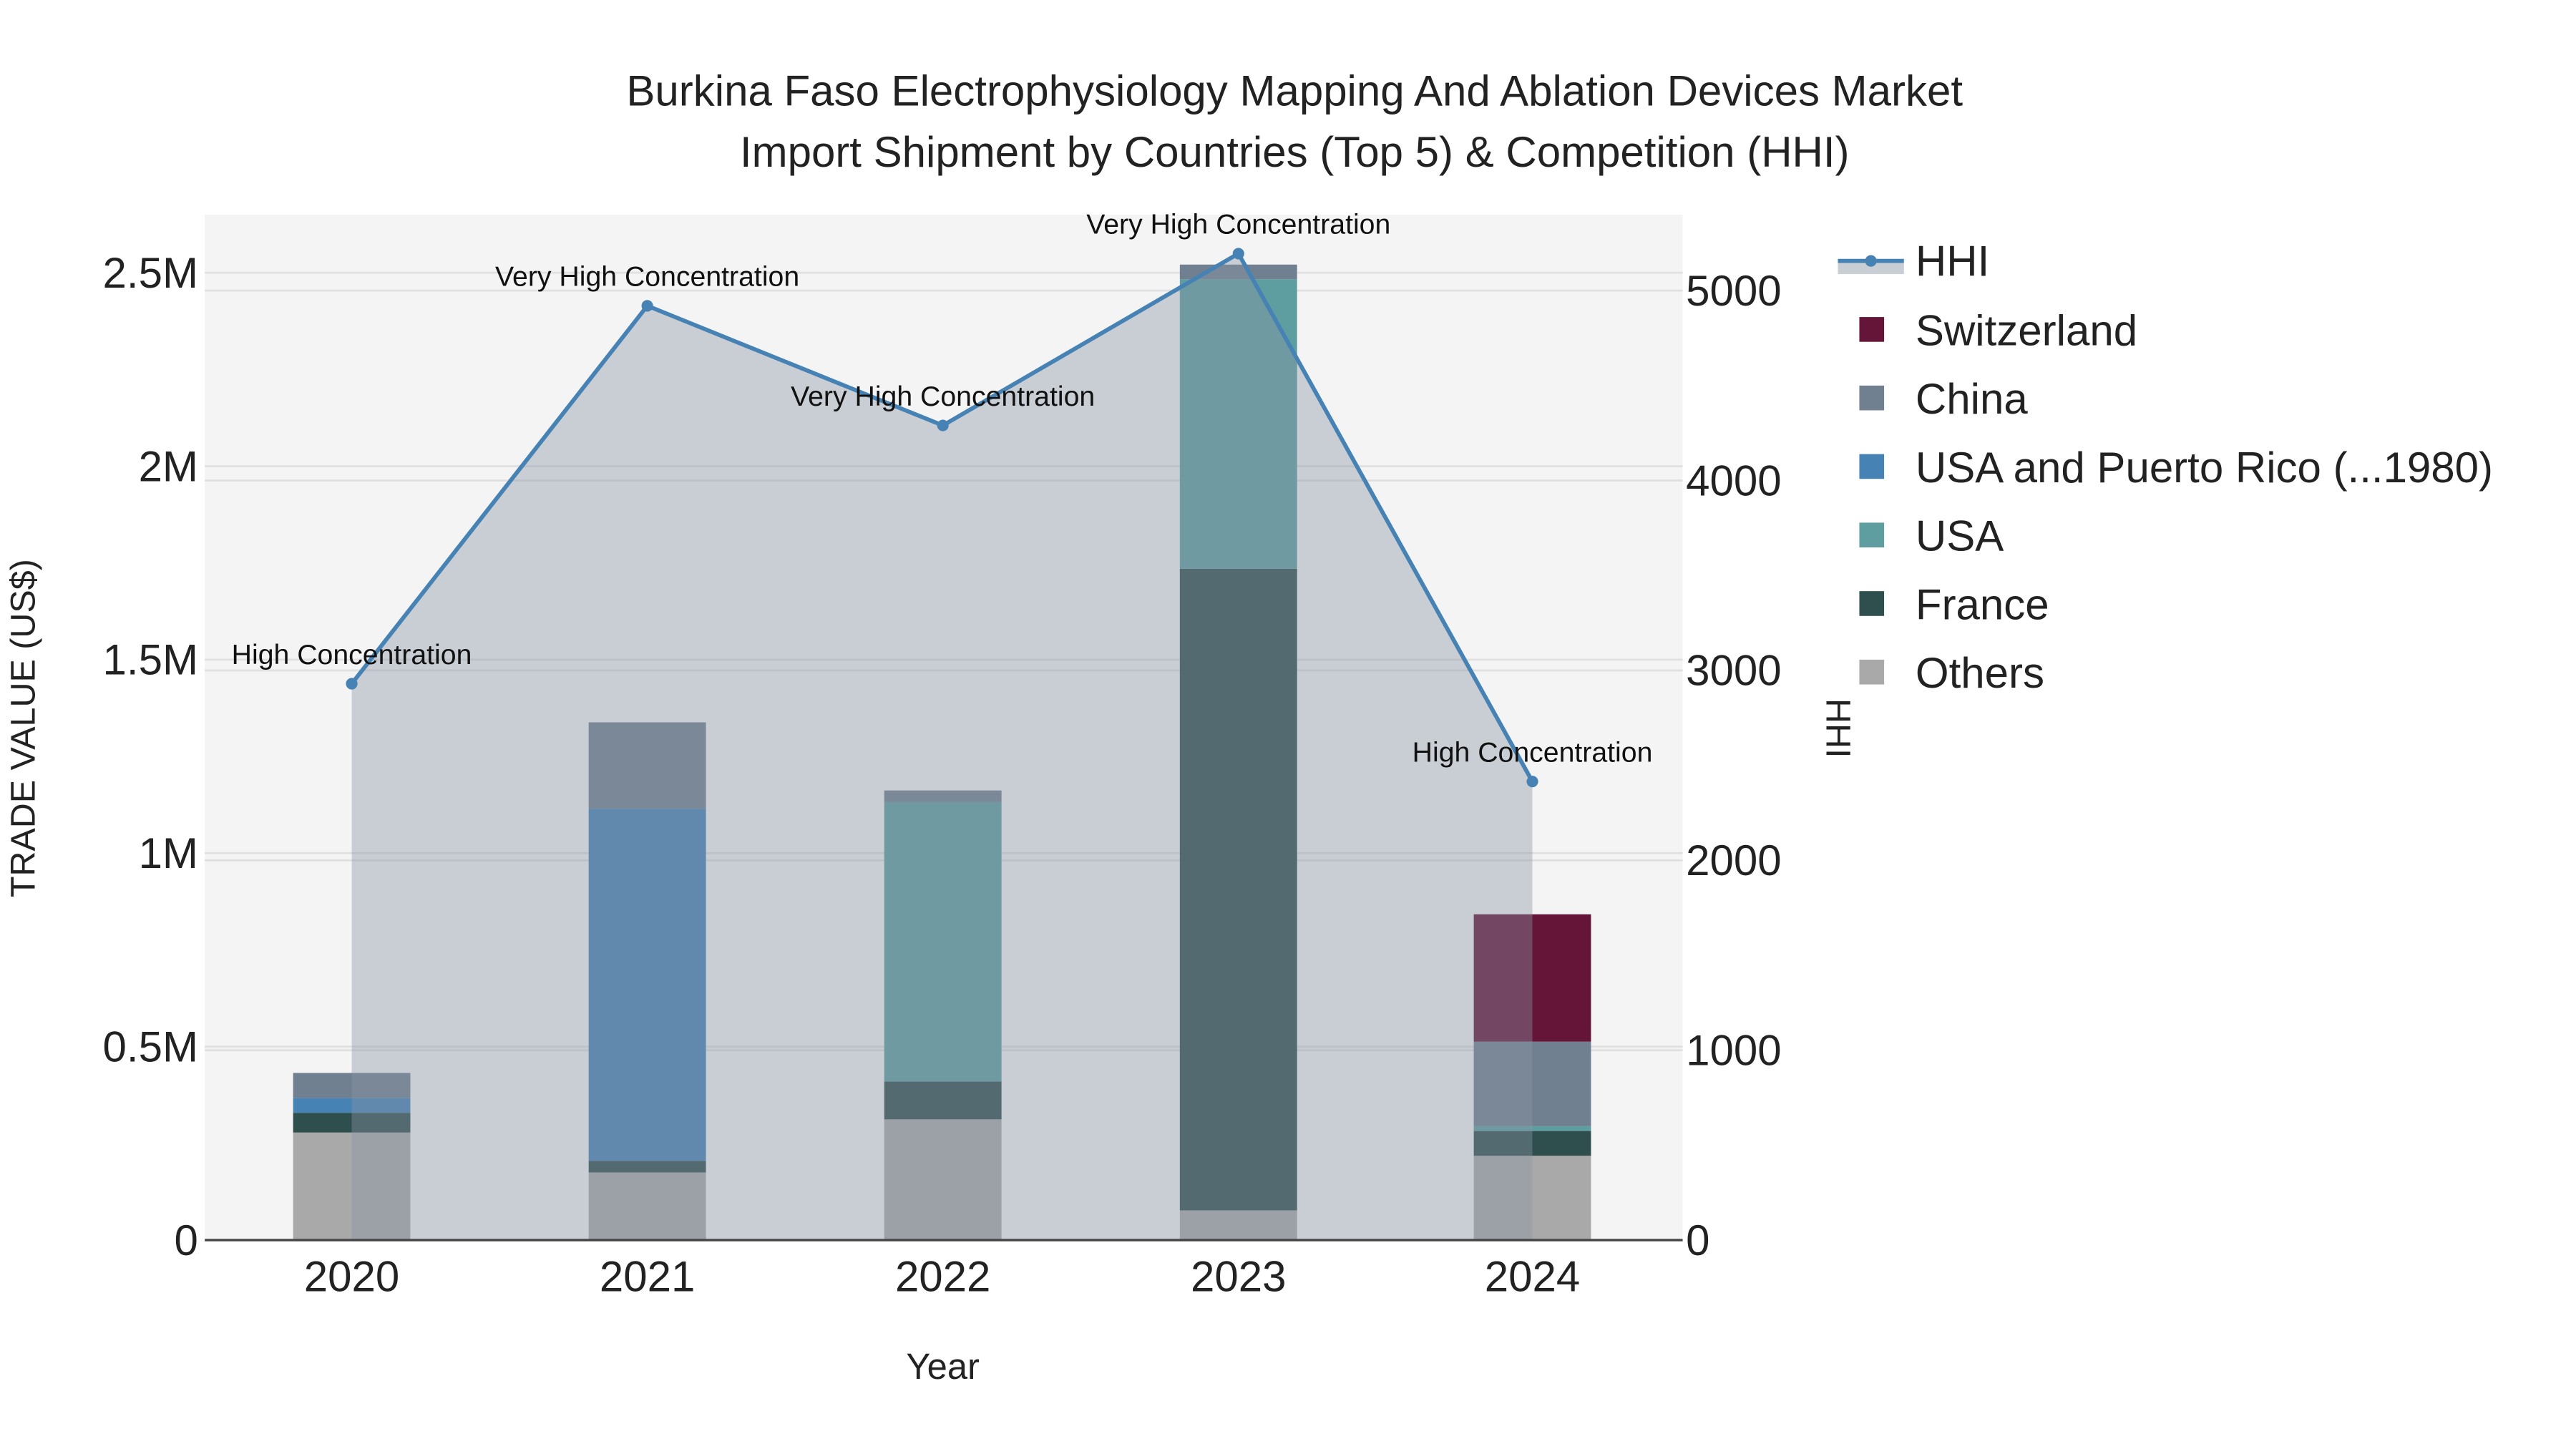  Describe the element at coordinates (943, 396) in the screenshot. I see `hhi-annotation-2022: Very High Concentration` at that location.